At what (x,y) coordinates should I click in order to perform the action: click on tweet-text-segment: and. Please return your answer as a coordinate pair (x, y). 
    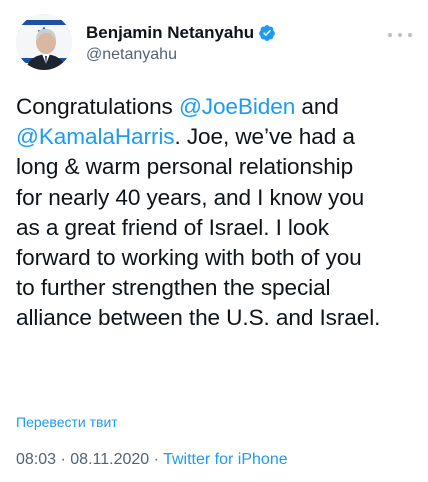
    Looking at the image, I should click on (317, 106).